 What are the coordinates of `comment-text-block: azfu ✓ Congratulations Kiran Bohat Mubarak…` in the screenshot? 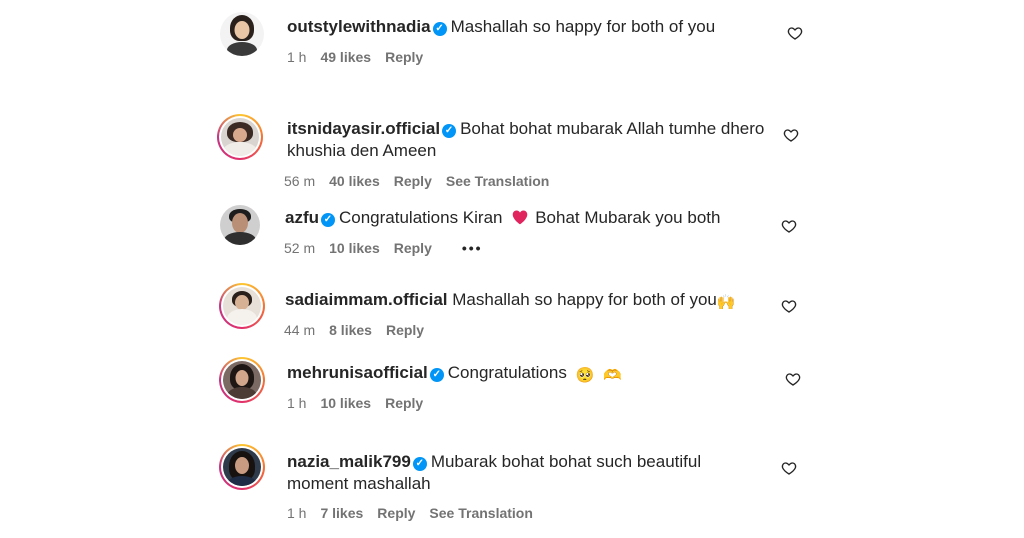 It's located at (502, 218).